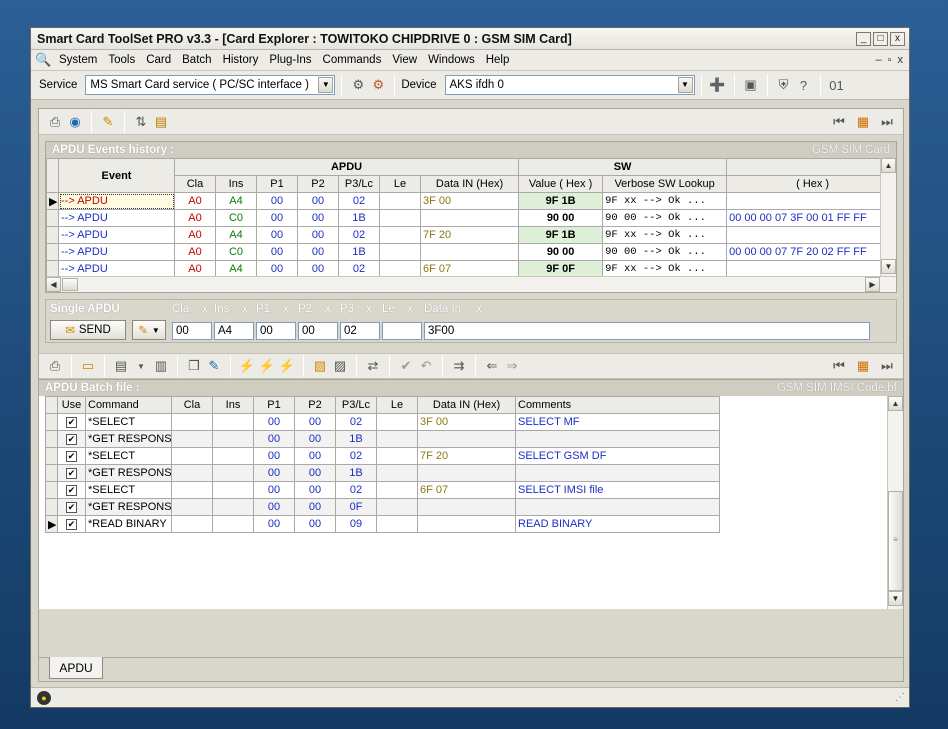  I want to click on insert-before-icon: ⇐, so click(492, 366).